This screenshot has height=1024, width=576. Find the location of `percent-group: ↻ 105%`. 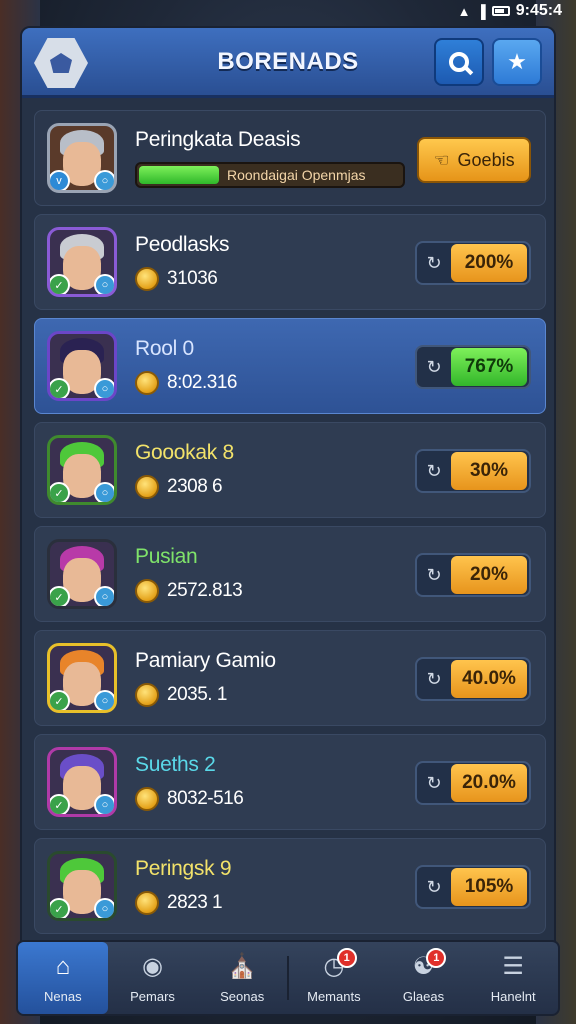

percent-group: ↻ 105% is located at coordinates (473, 887).